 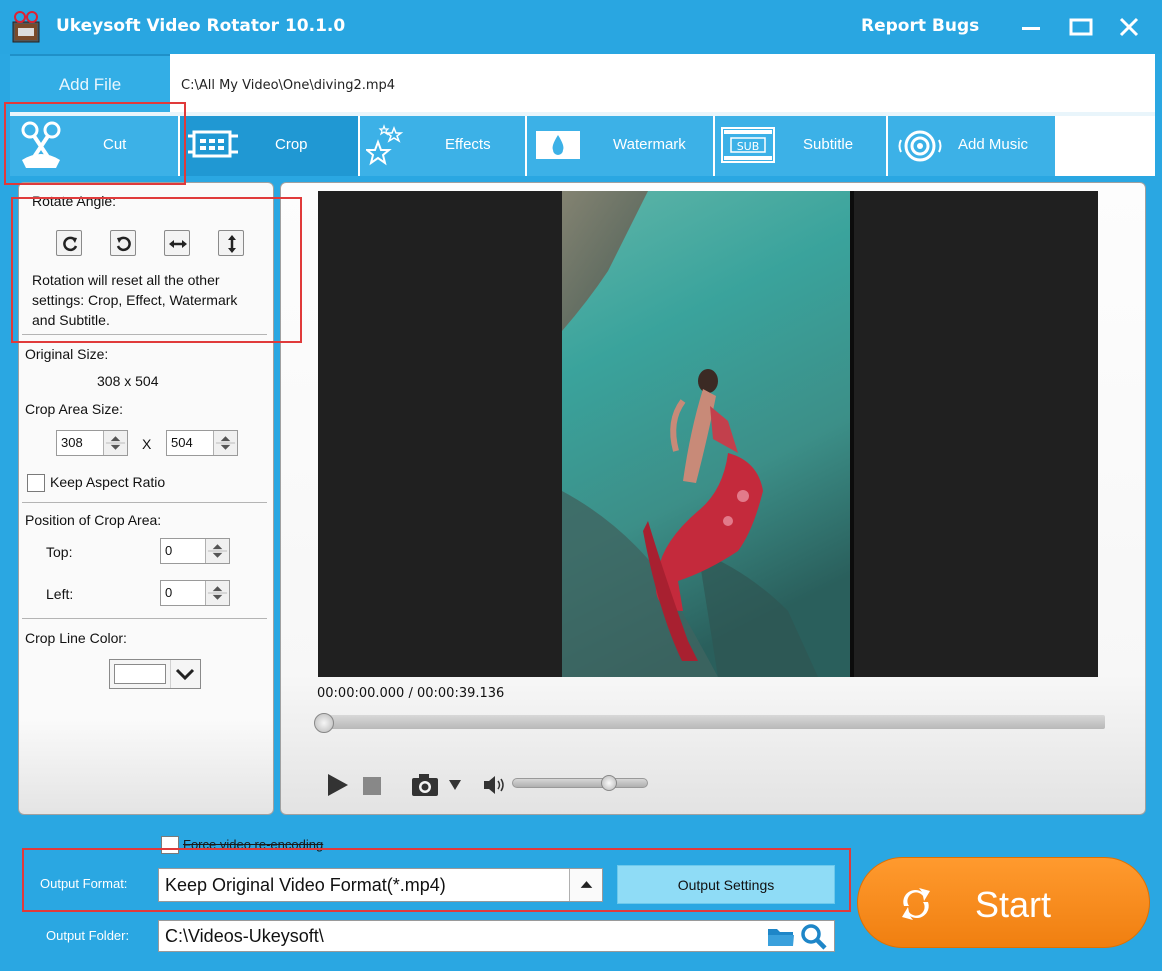 I want to click on file-path: C:\All My Video\One\diving2.mp4, so click(x=288, y=85).